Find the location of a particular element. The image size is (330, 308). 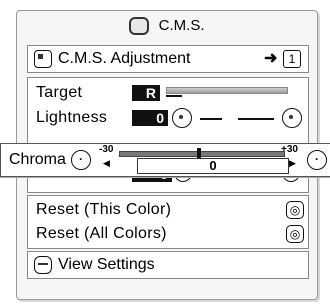

menu-title-text: C.M.S. is located at coordinates (181, 26).